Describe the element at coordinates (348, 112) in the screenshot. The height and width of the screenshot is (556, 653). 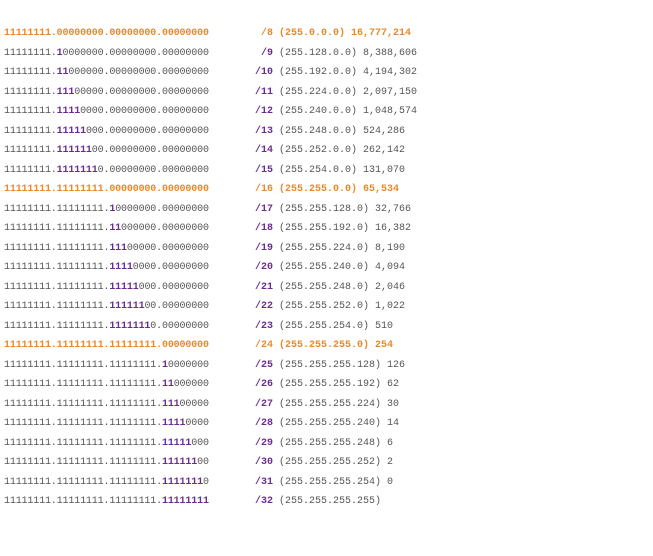
I see `mask-info: (255.240.0.0) 1,048,574` at that location.